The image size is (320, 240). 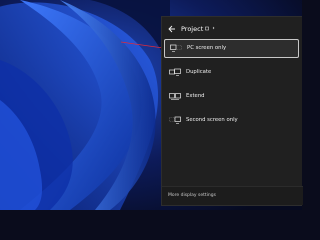 What do you see at coordinates (232, 30) in the screenshot?
I see `project-header: Project` at bounding box center [232, 30].